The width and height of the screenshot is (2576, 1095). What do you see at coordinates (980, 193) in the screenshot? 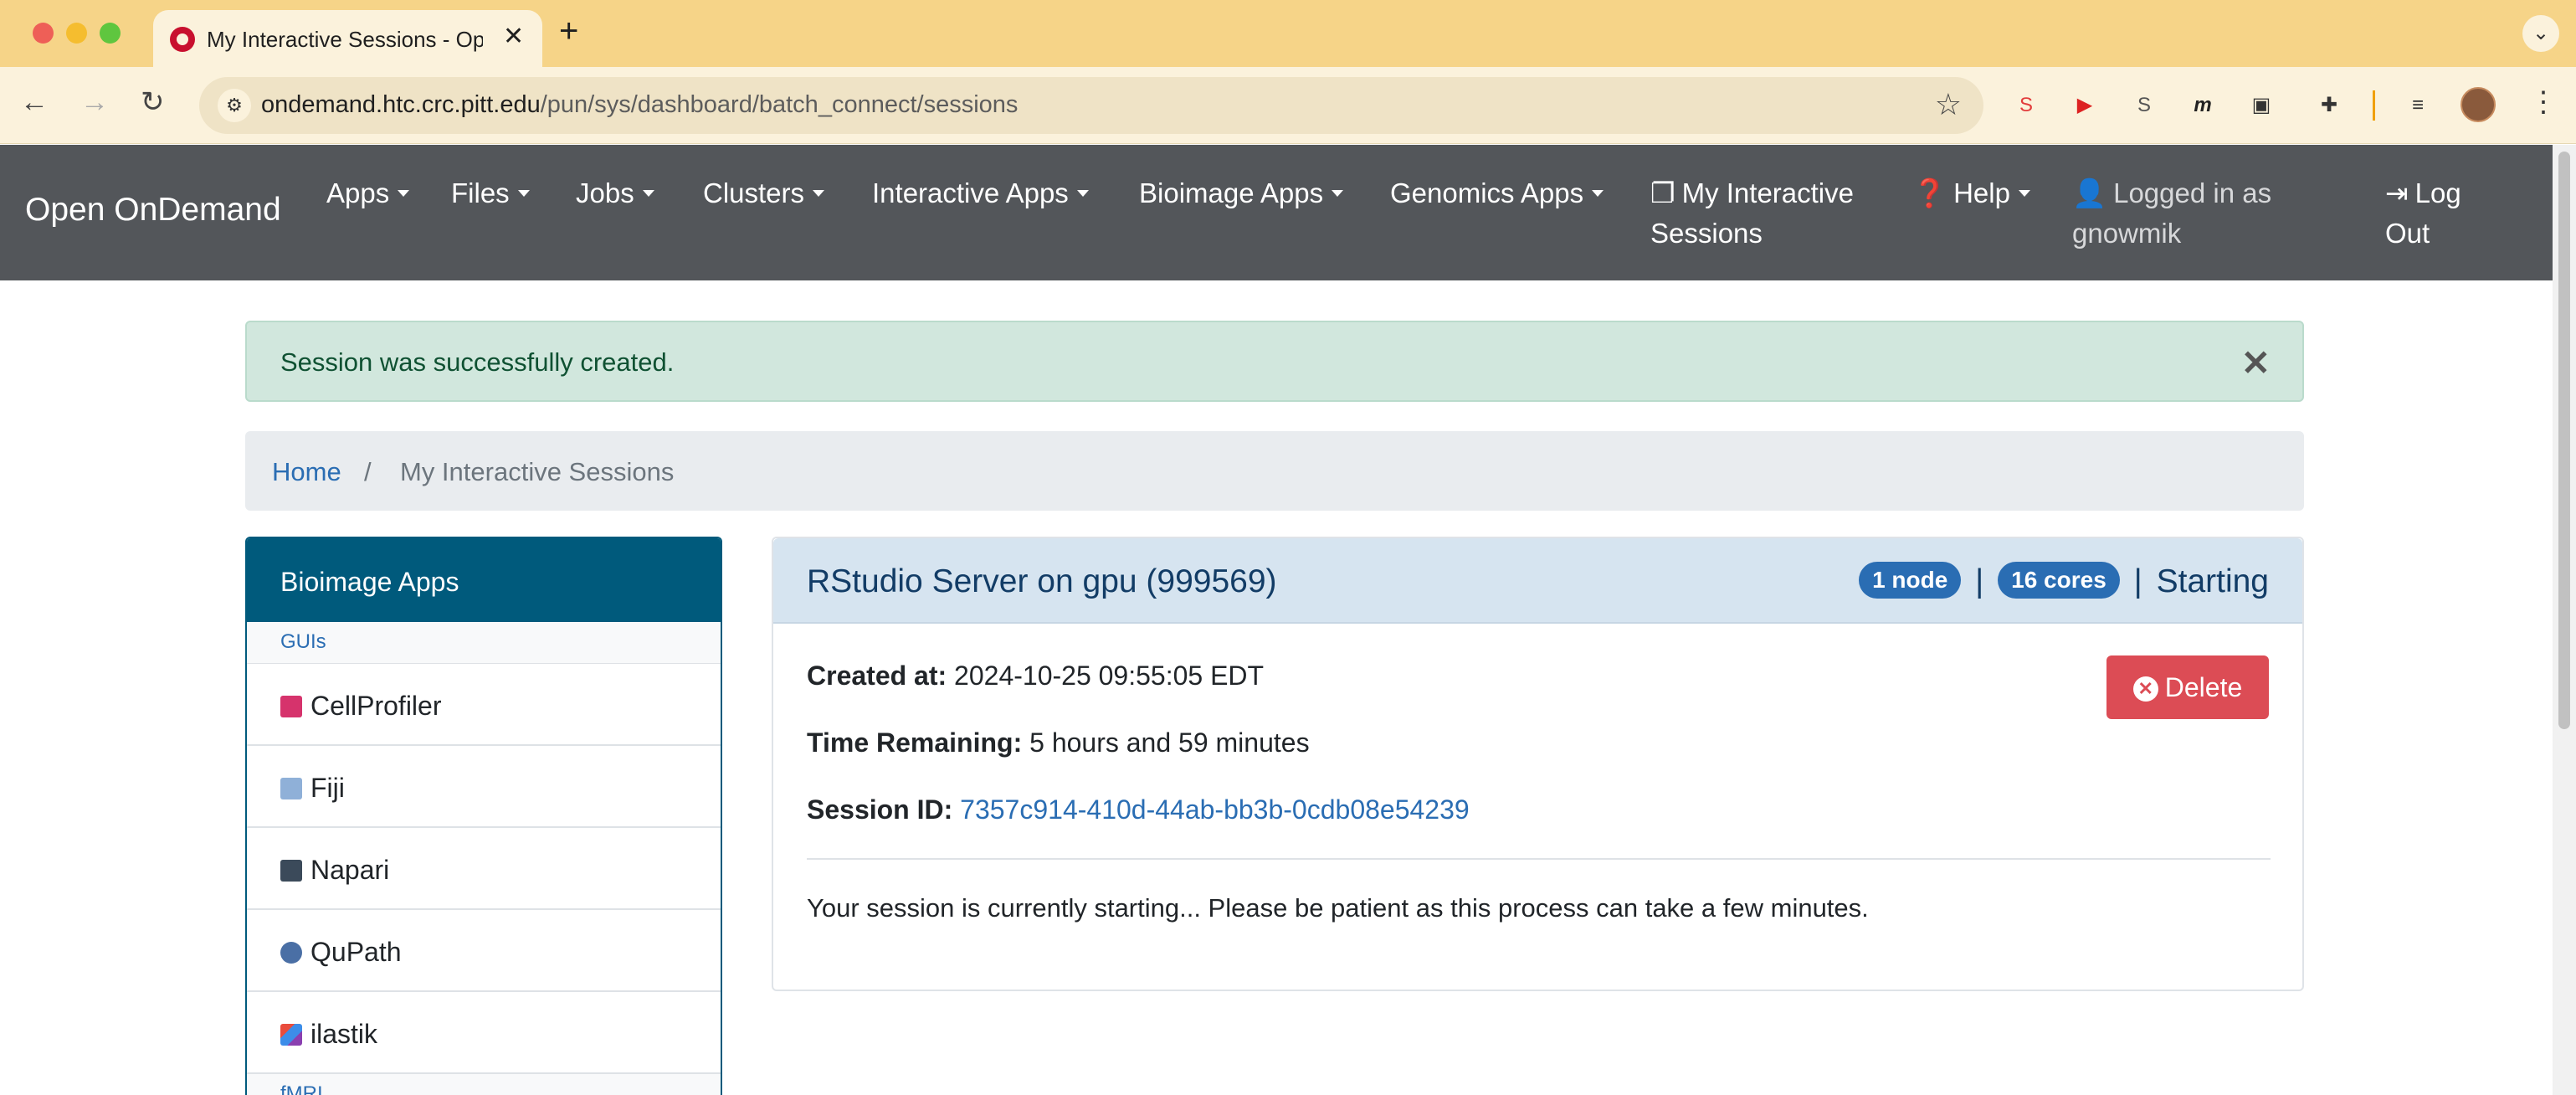
I see `nav-interactive-apps-menu: Interactive Apps` at bounding box center [980, 193].